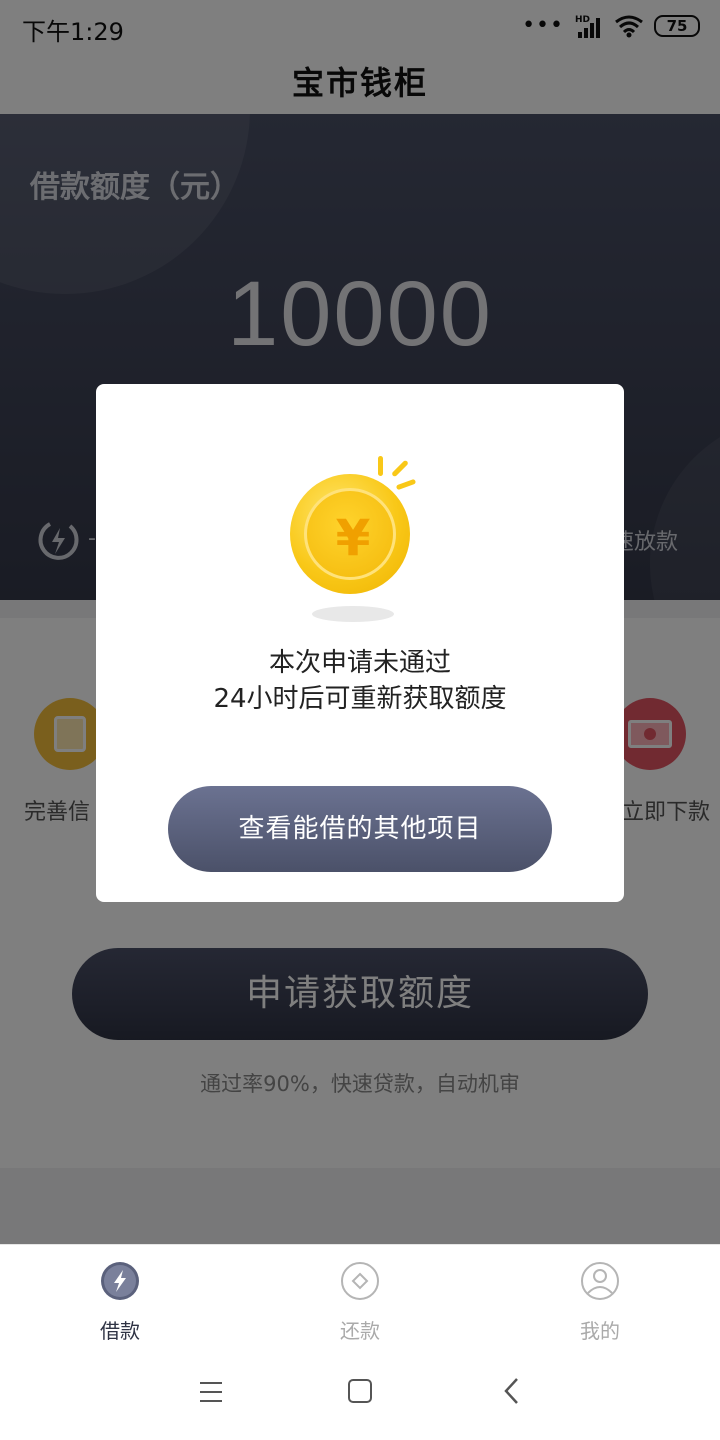  What do you see at coordinates (353, 614) in the screenshot?
I see `coin-shadow` at bounding box center [353, 614].